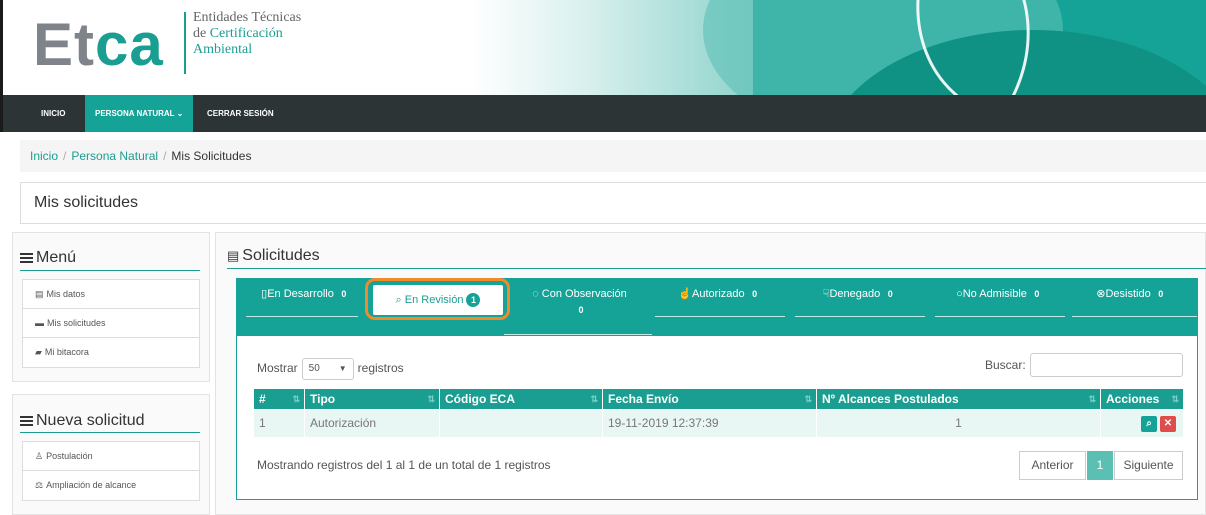 This screenshot has height=515, width=1206. What do you see at coordinates (994, 294) in the screenshot?
I see `tab-label: No Admisible` at bounding box center [994, 294].